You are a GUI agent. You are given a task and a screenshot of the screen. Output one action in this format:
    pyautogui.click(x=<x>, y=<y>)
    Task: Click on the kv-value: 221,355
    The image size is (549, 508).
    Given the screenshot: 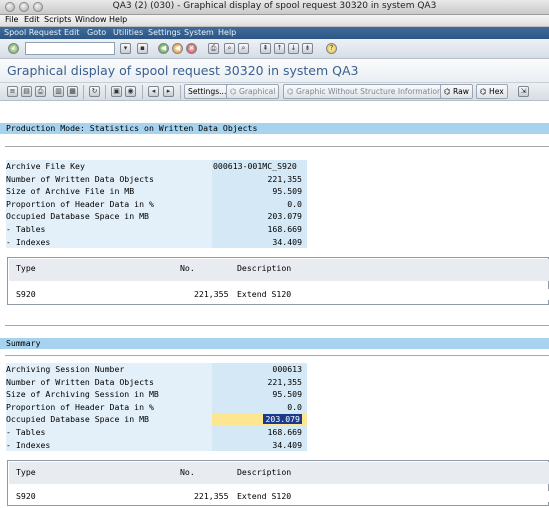 What is the action you would take?
    pyautogui.click(x=259, y=179)
    